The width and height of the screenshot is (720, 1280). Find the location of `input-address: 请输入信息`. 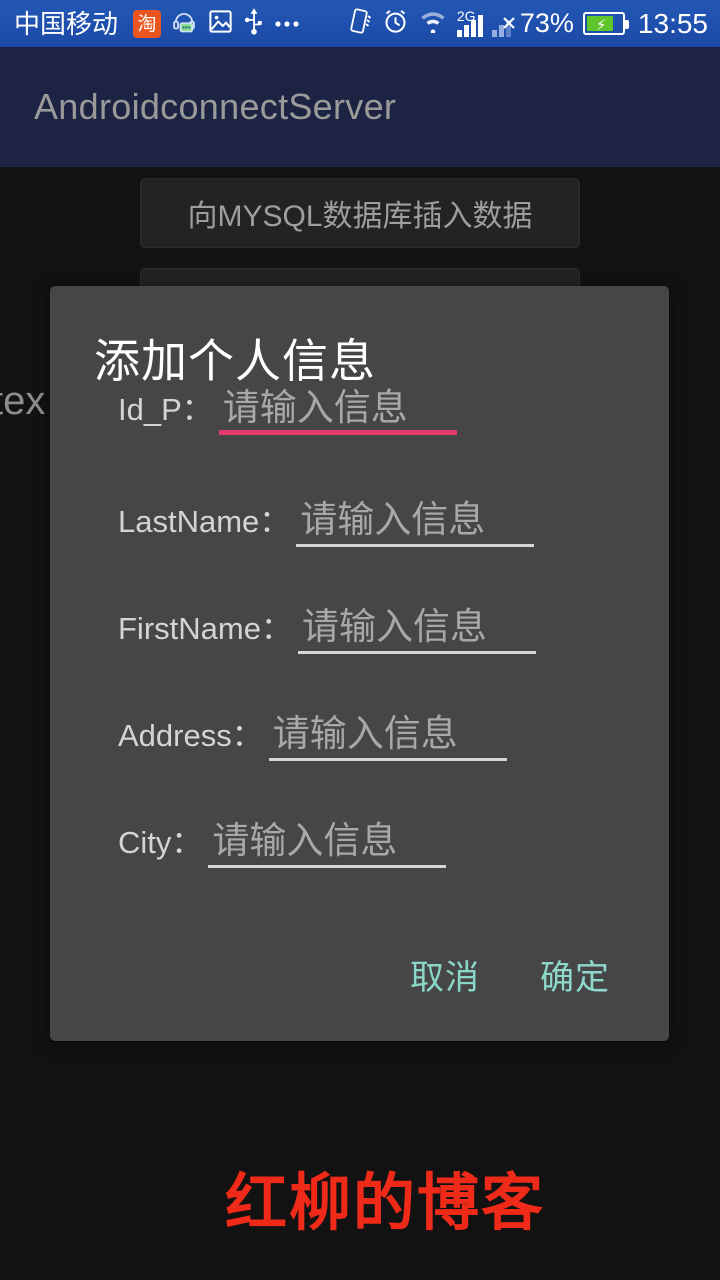

input-address: 请输入信息 is located at coordinates (387, 737).